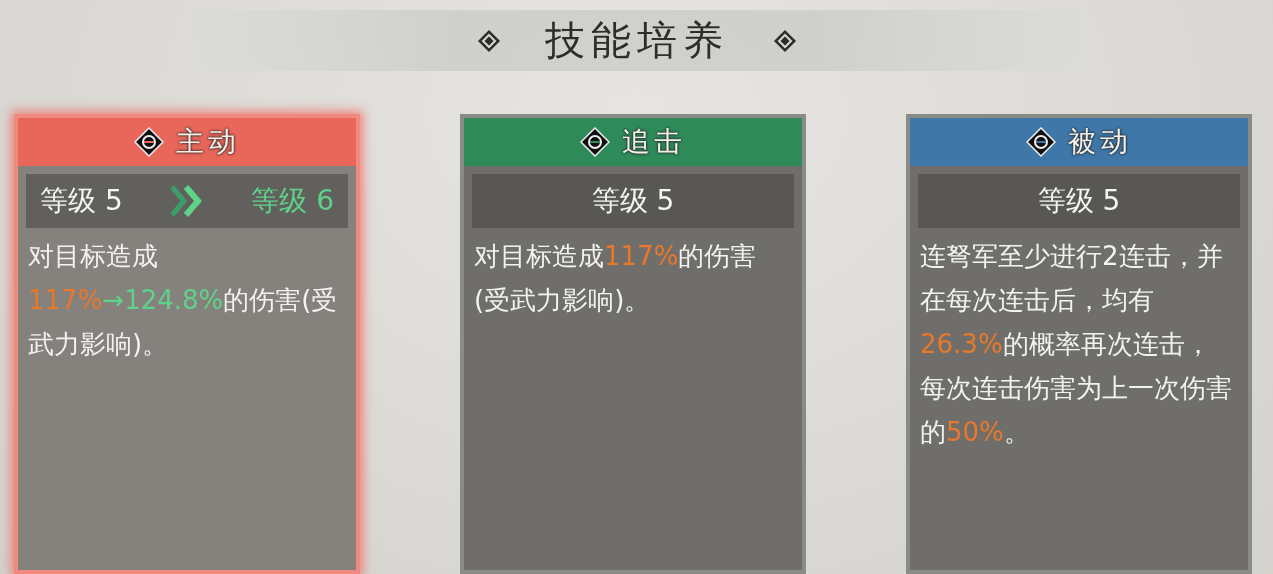  What do you see at coordinates (292, 201) in the screenshot?
I see `next-level: 等级 6` at bounding box center [292, 201].